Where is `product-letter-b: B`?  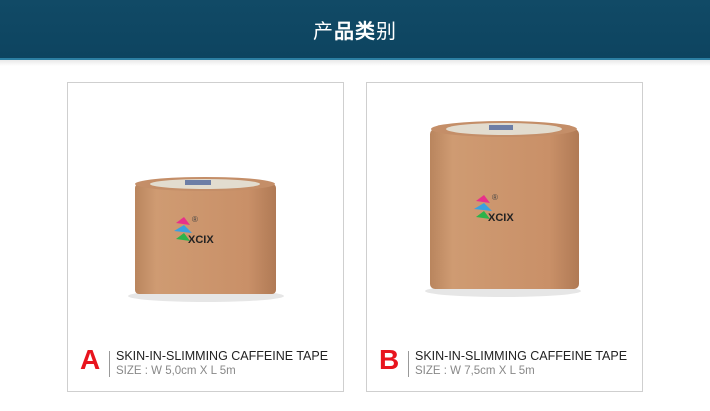 product-letter-b: B is located at coordinates (389, 359).